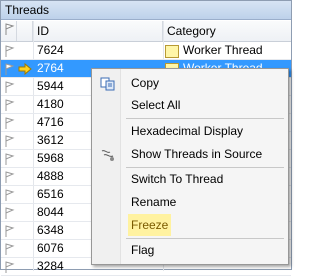 This screenshot has height=277, width=320. Describe the element at coordinates (223, 50) in the screenshot. I see `thread-category-label: Worker Thread` at that location.